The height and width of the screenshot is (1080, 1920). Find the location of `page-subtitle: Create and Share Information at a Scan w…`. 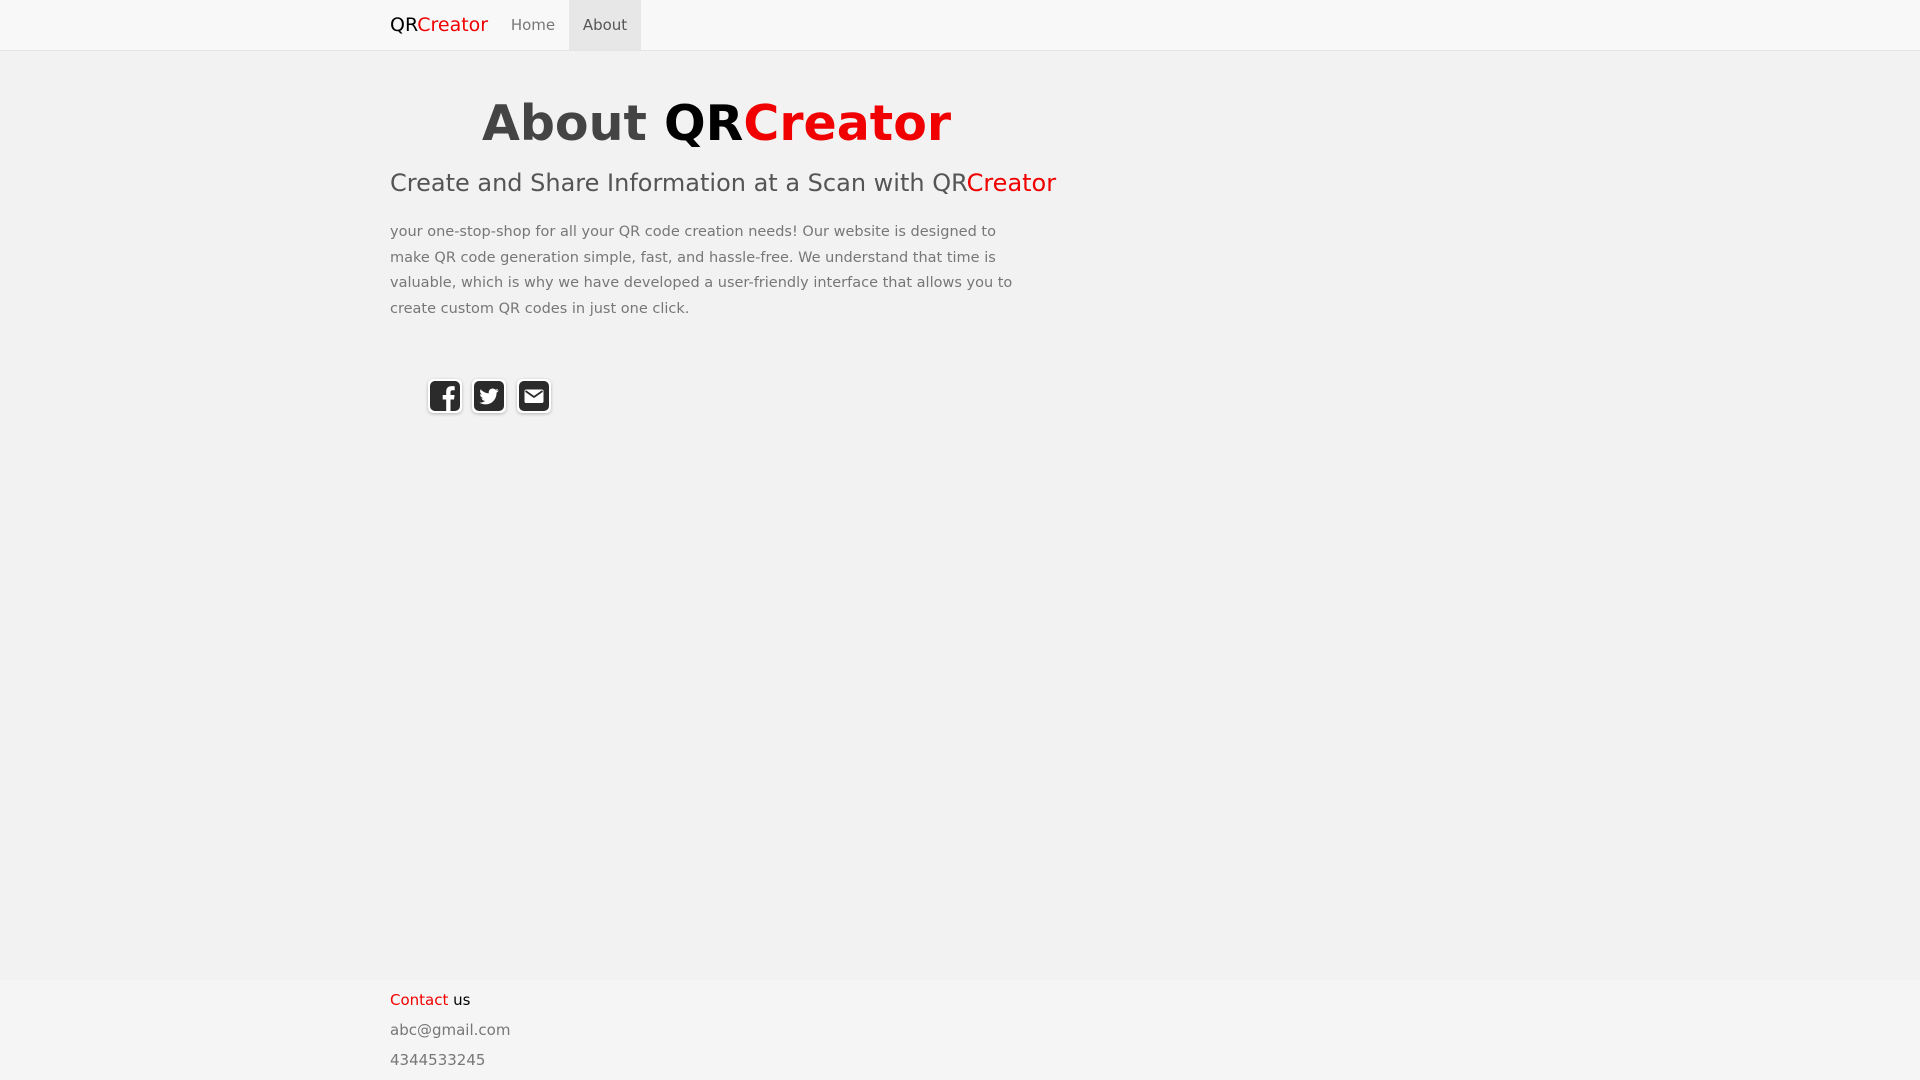

page-subtitle: Create and Share Information at a Scan w… is located at coordinates (723, 183).